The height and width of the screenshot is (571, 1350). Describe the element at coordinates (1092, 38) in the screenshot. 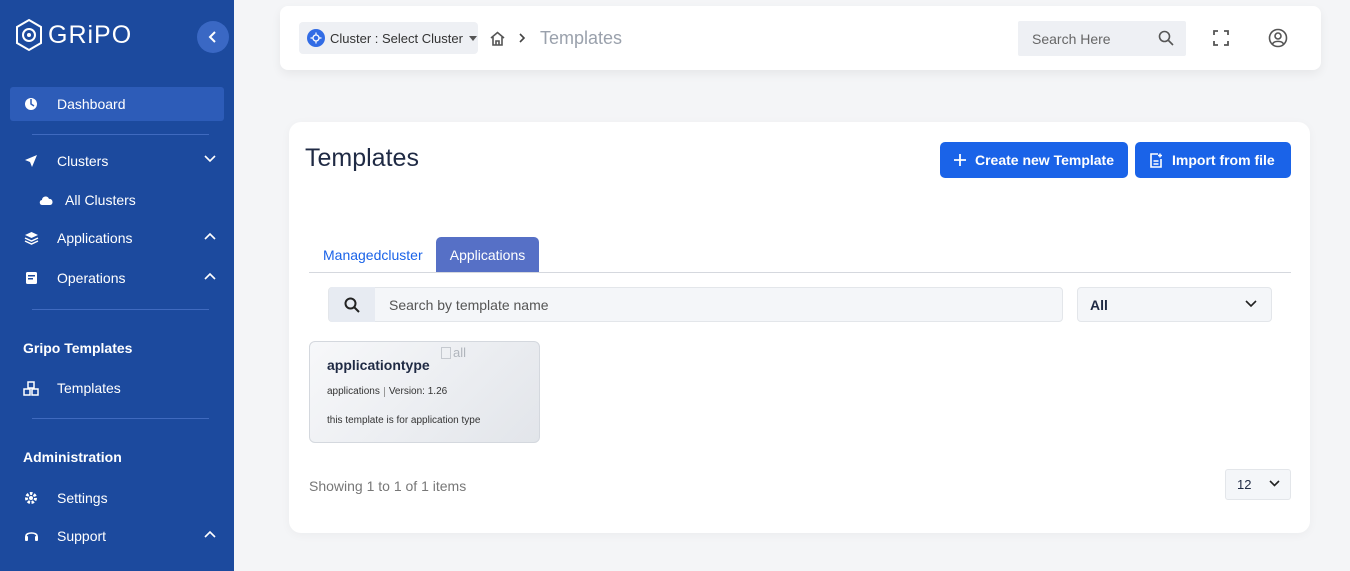

I see `global-search-input` at that location.